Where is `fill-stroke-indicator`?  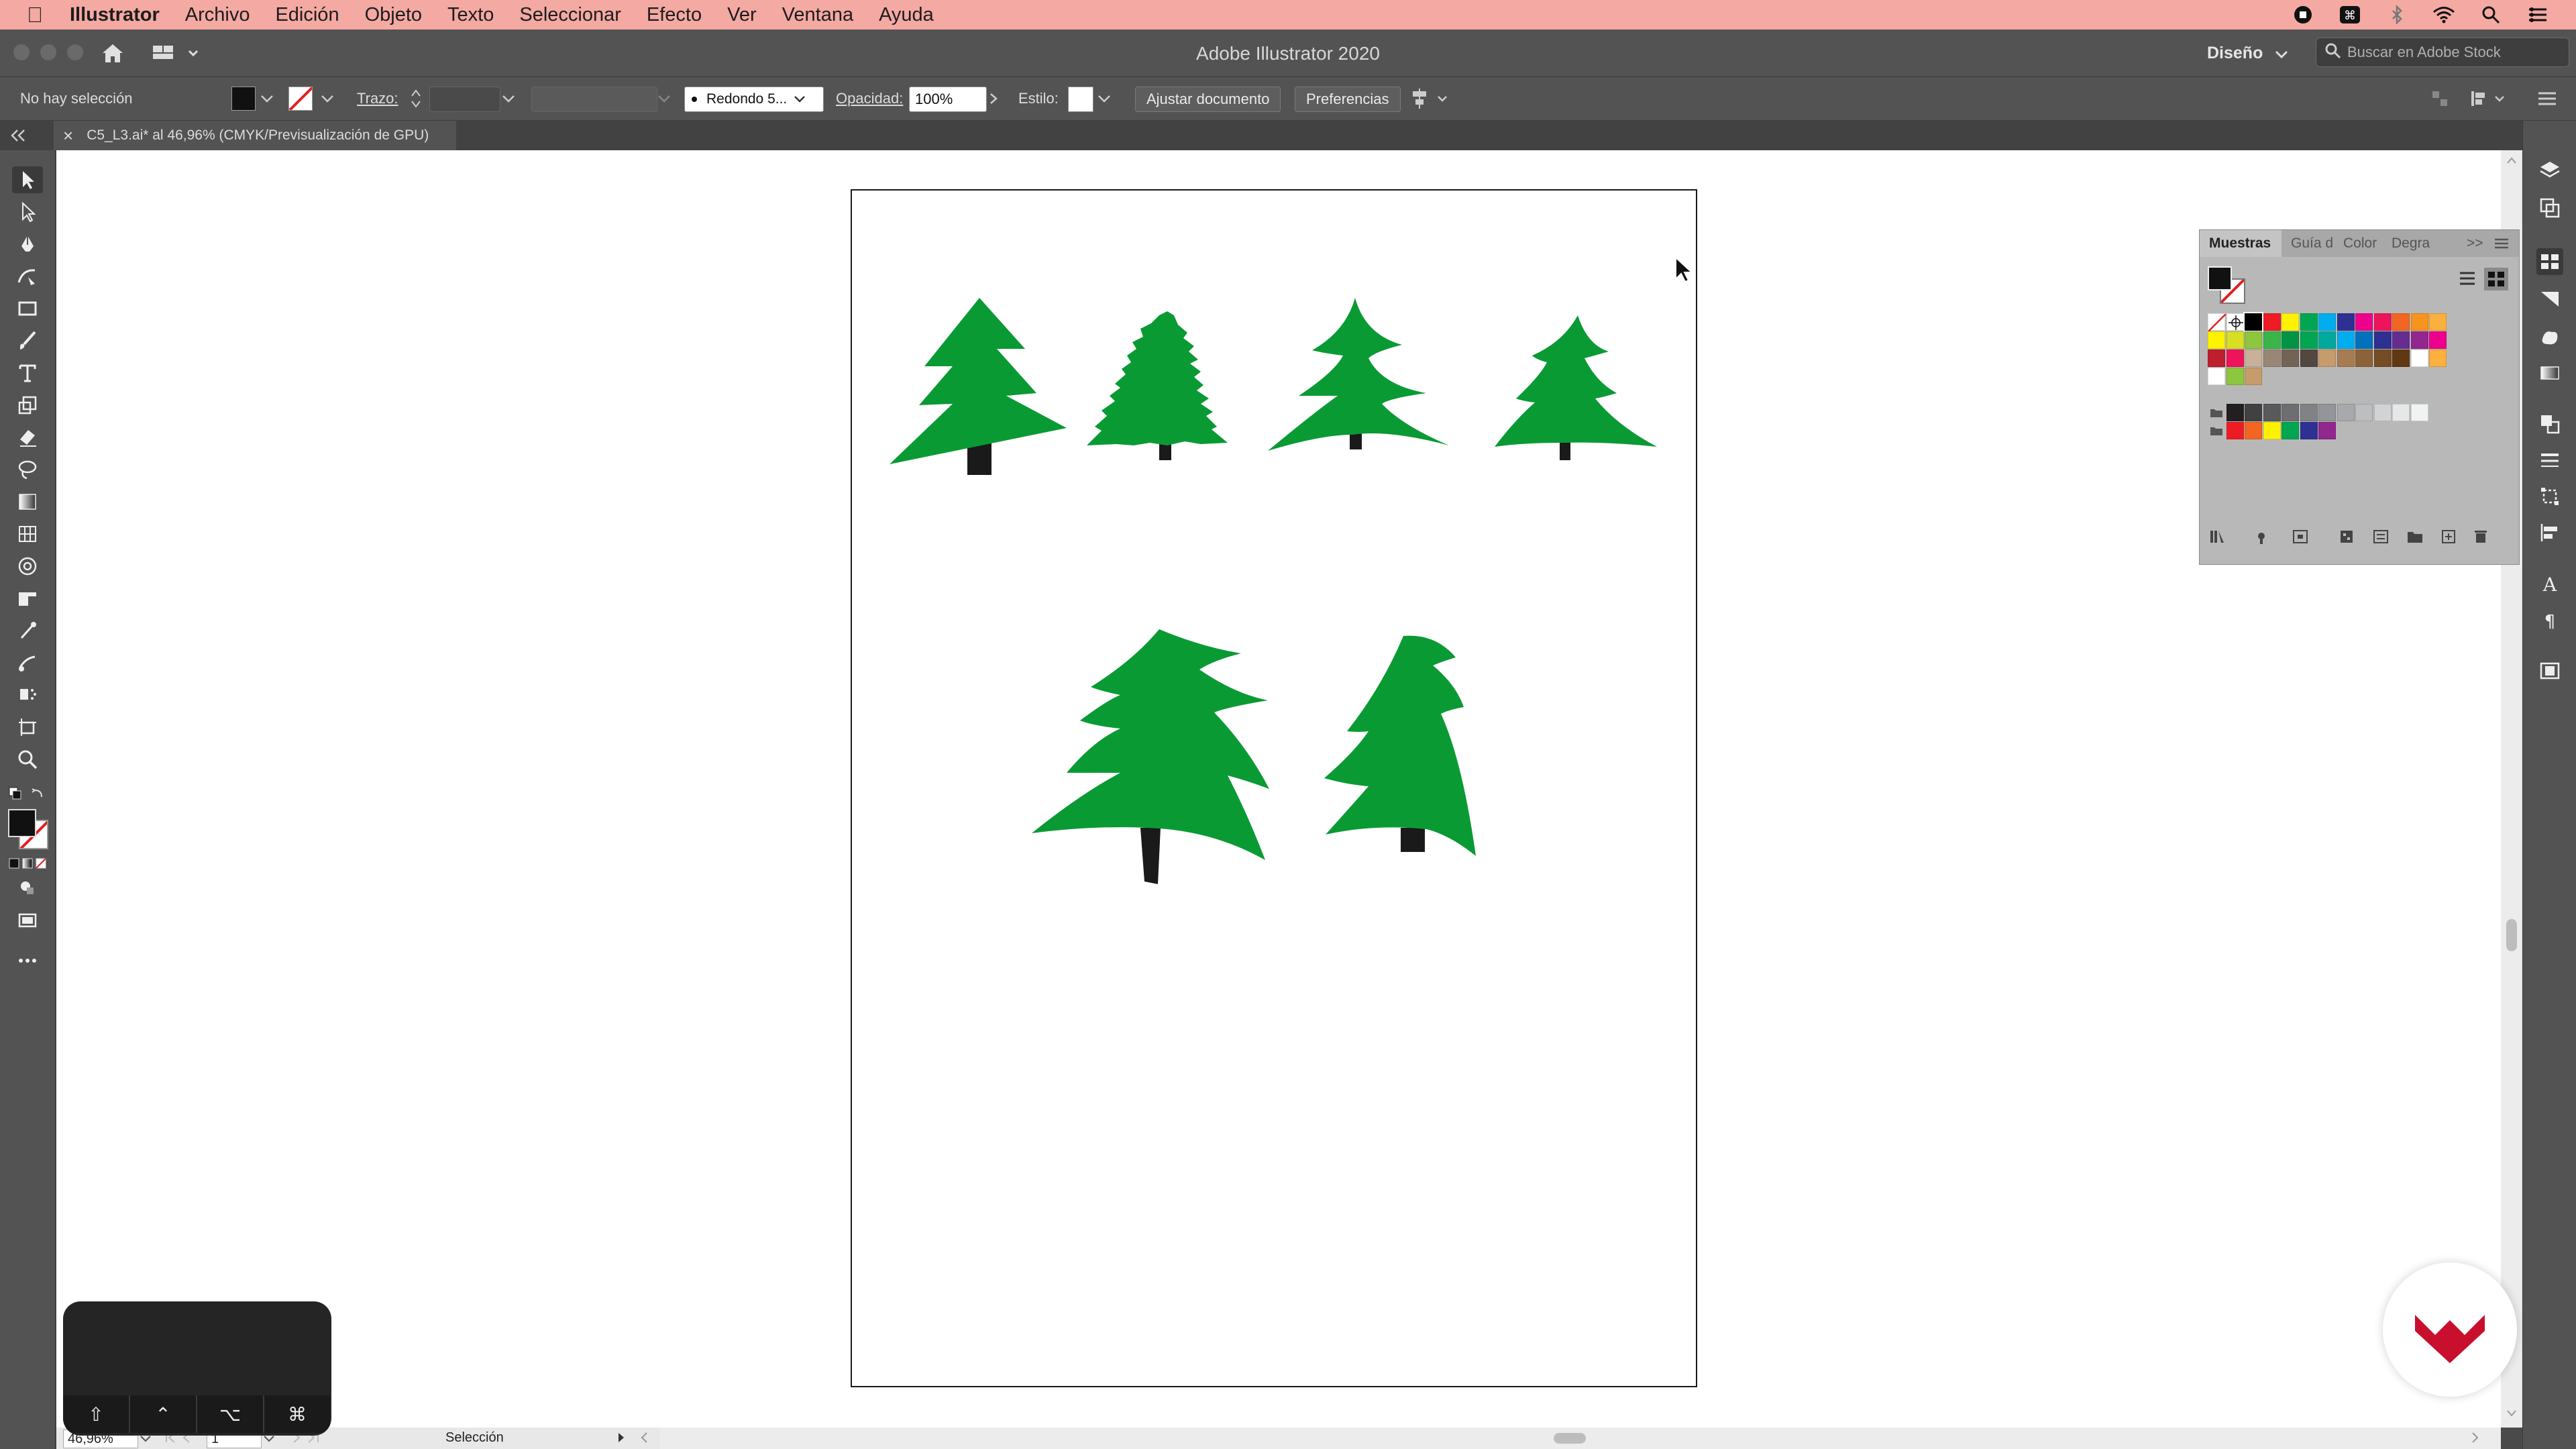 fill-stroke-indicator is located at coordinates (27, 828).